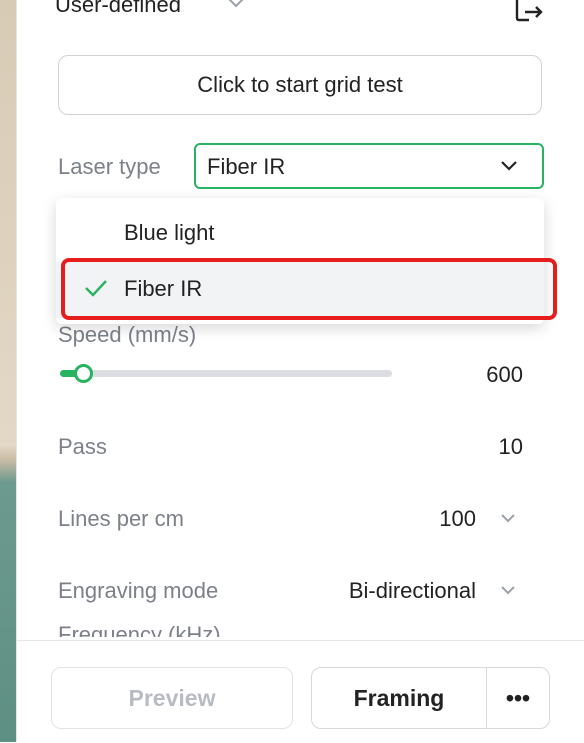 The width and height of the screenshot is (584, 743). Describe the element at coordinates (84, 373) in the screenshot. I see `speed-slider-handle` at that location.